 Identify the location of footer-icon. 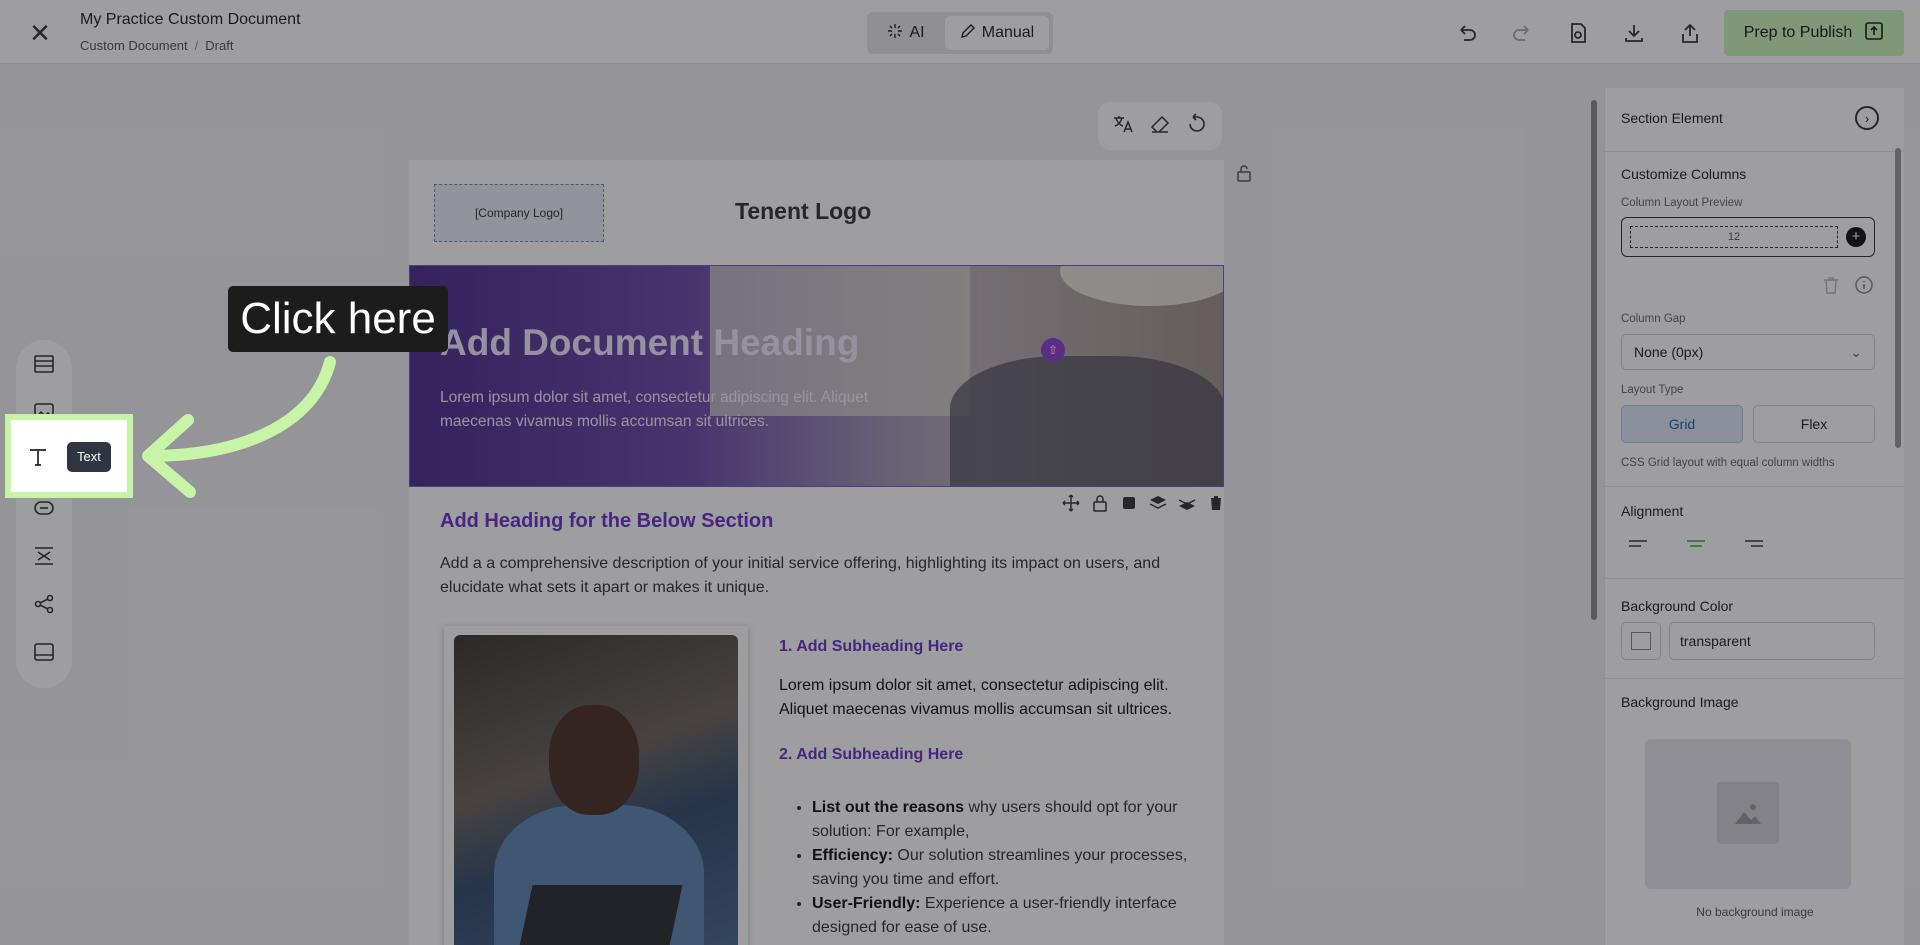
(44, 652).